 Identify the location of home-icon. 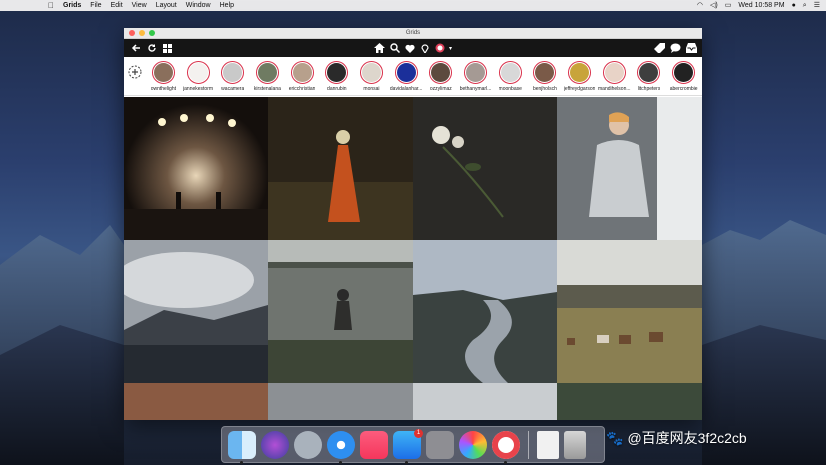
(379, 48).